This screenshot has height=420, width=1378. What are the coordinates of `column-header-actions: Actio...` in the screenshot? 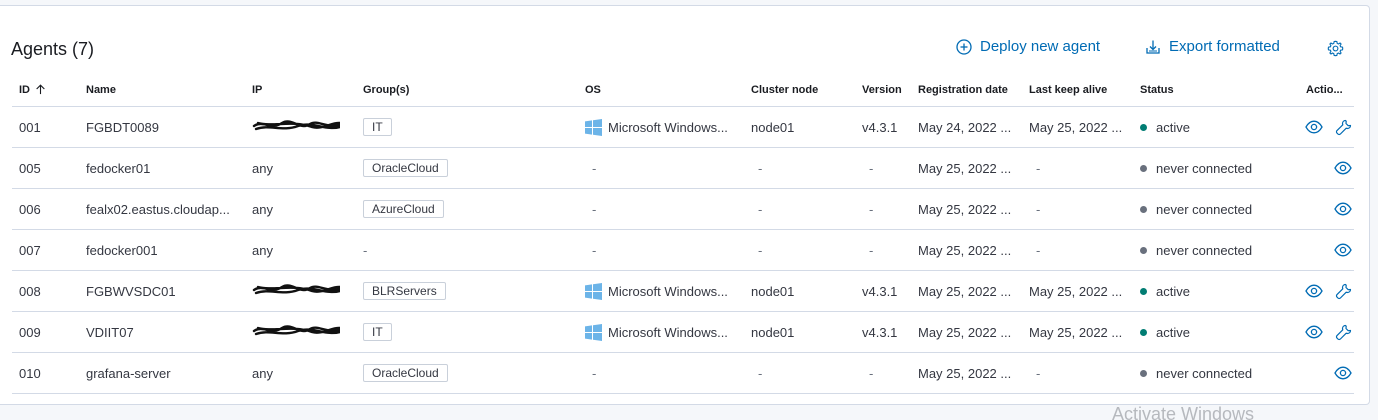 It's located at (1324, 89).